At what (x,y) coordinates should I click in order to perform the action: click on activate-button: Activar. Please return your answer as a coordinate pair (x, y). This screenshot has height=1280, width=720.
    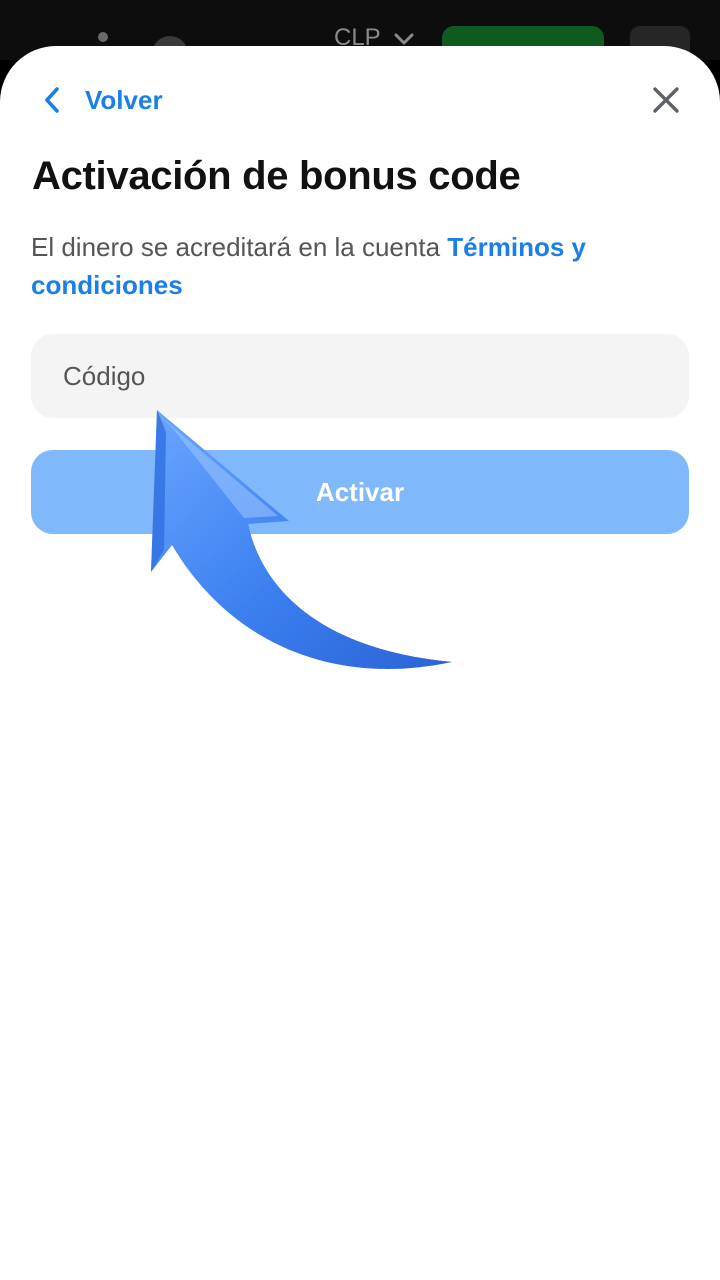
    Looking at the image, I should click on (360, 492).